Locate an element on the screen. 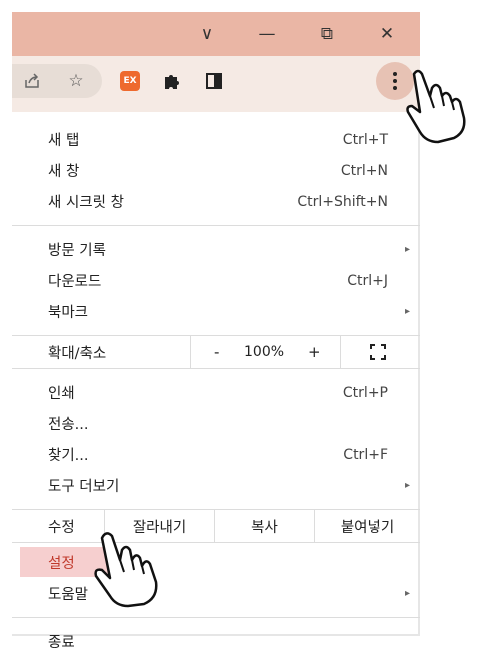 The height and width of the screenshot is (652, 483). menu-item-settings: 설정 is located at coordinates (216, 562).